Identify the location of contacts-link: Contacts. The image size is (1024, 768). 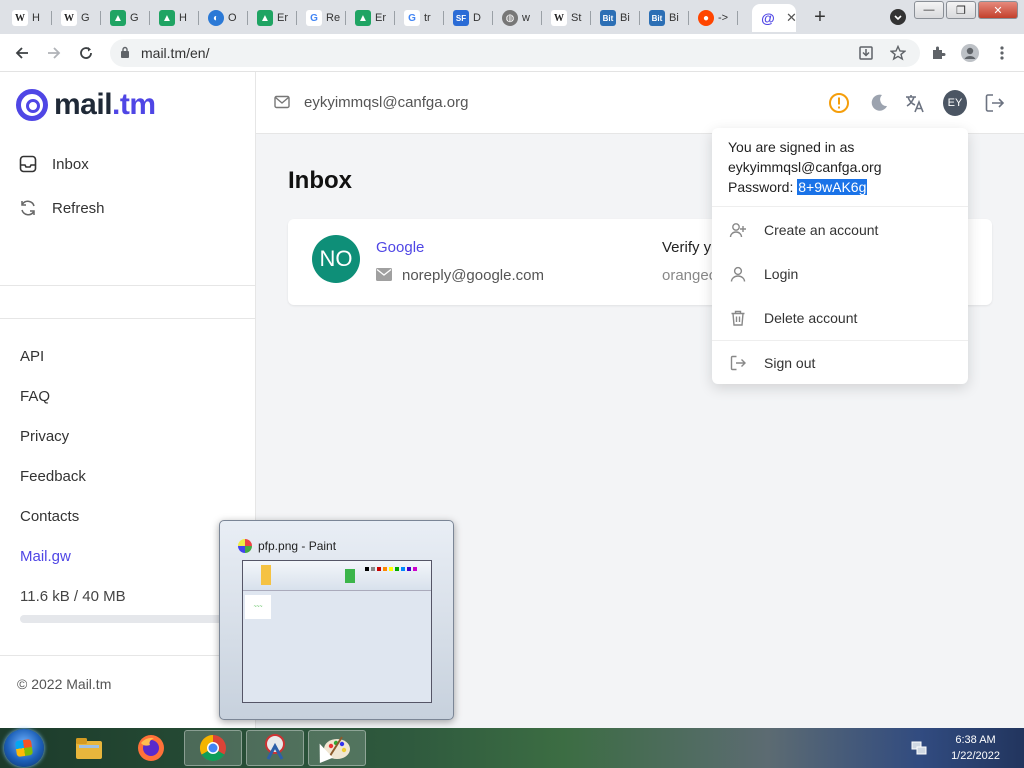
(49, 516).